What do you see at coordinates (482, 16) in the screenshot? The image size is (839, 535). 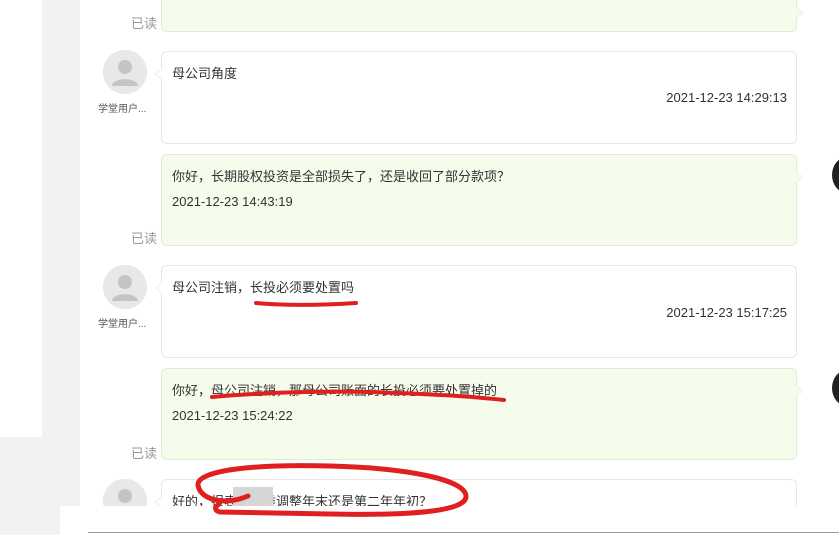 I see `sent-message-bubble` at bounding box center [482, 16].